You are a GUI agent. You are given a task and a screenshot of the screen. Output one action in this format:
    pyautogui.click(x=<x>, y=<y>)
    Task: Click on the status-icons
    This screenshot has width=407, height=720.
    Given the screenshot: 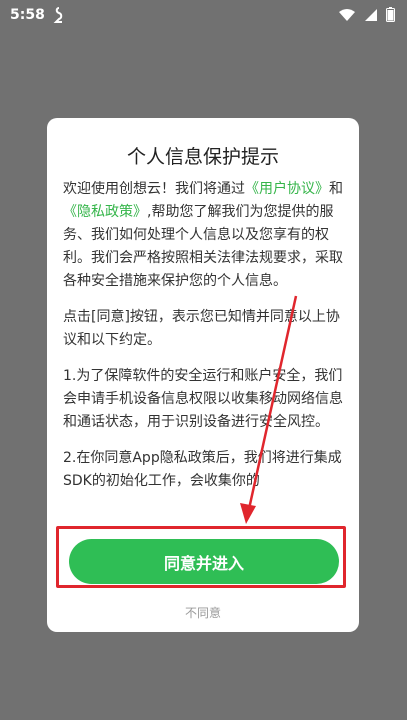 What is the action you would take?
    pyautogui.click(x=366, y=14)
    